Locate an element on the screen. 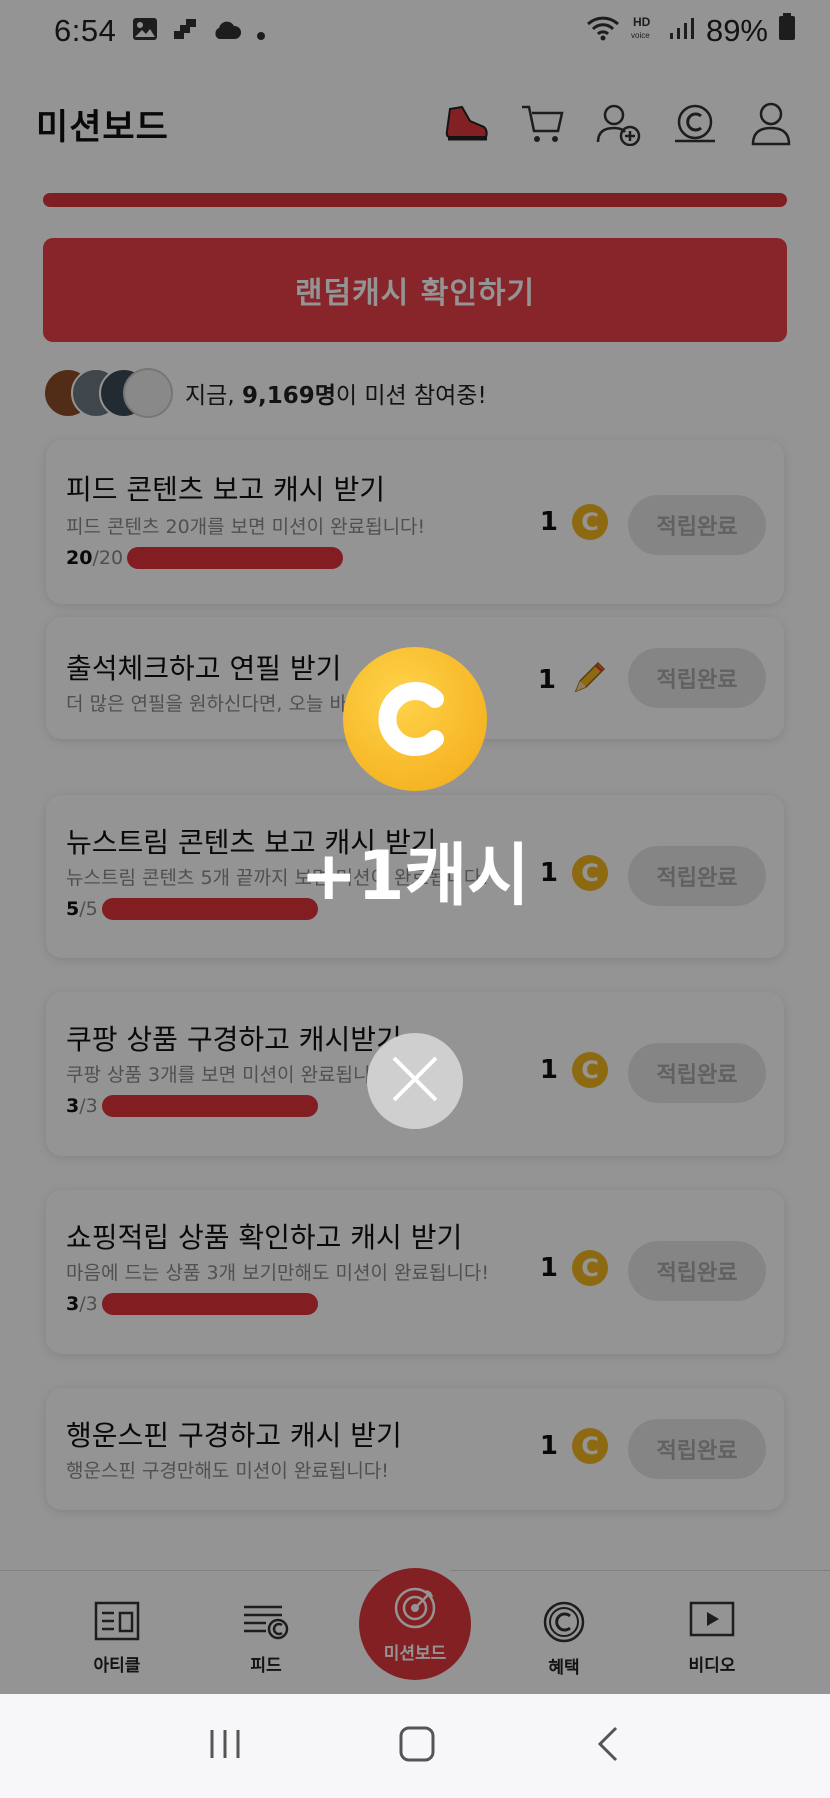 This screenshot has height=1798, width=830. close-icon is located at coordinates (415, 1081).